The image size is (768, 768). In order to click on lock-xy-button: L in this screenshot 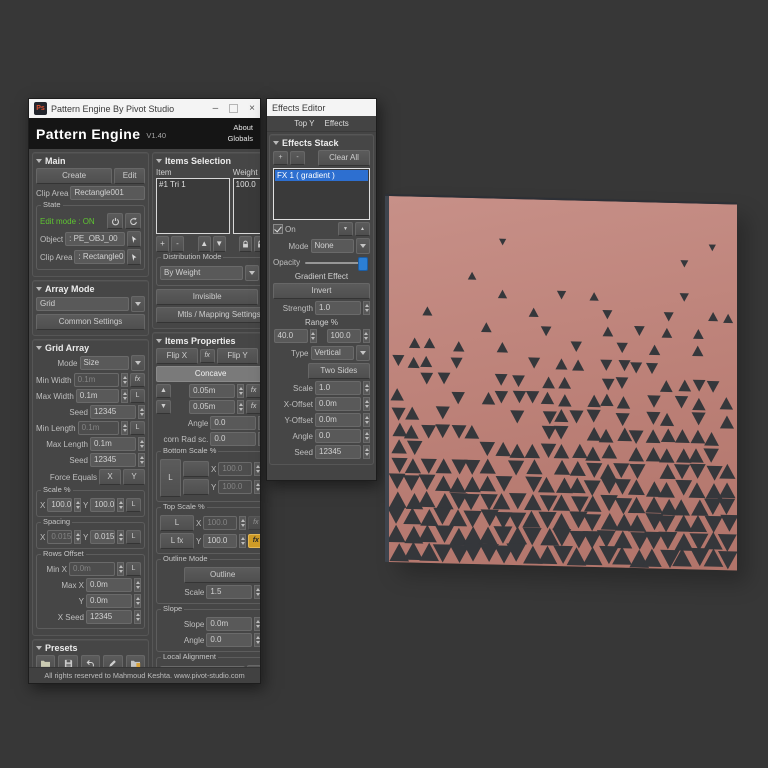, I will do `click(170, 478)`.